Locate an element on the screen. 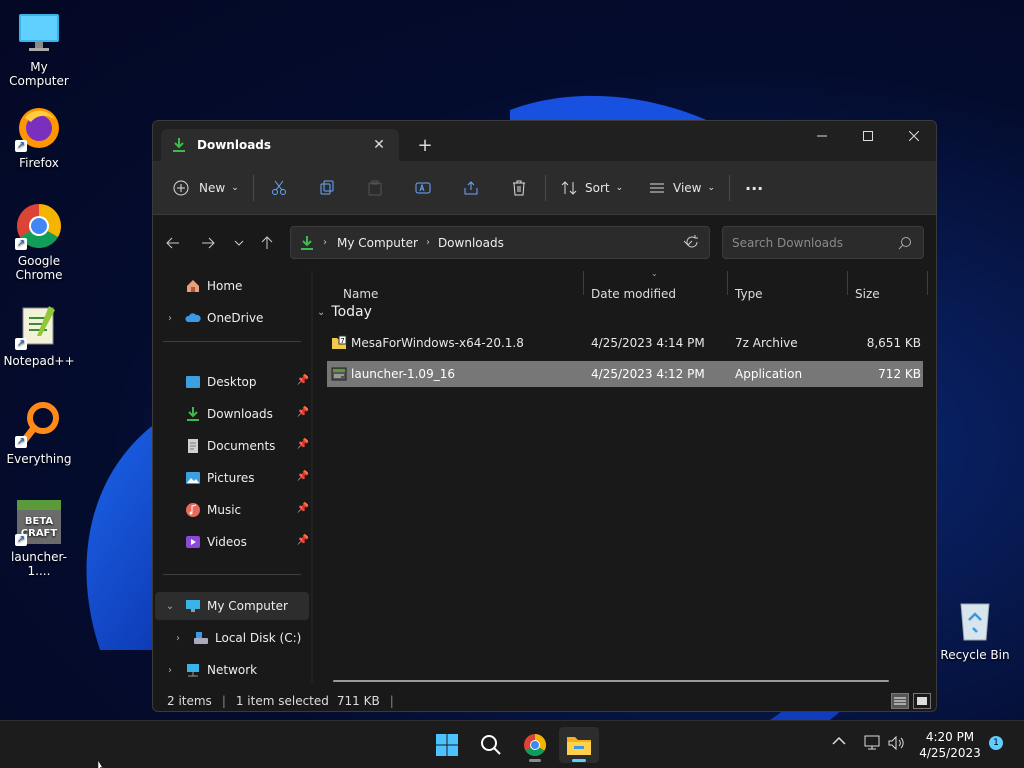  desktop-icon-chrome: ↗ Google Chrome is located at coordinates (39, 242).